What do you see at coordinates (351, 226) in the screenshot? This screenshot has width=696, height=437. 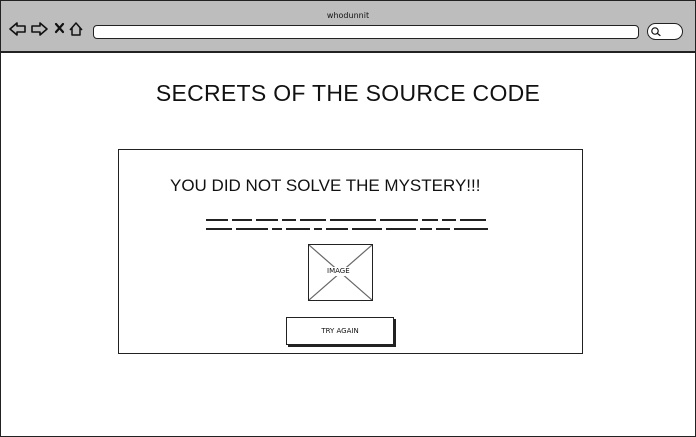 I see `result-description` at bounding box center [351, 226].